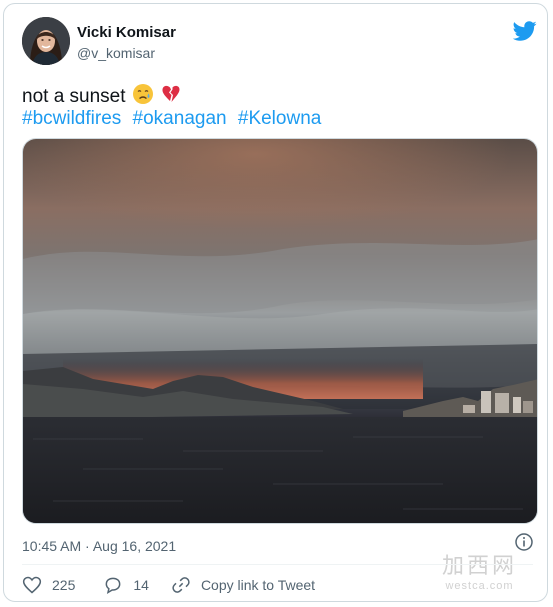 The width and height of the screenshot is (553, 607). I want to click on tweet-text: not a sunset, so click(74, 96).